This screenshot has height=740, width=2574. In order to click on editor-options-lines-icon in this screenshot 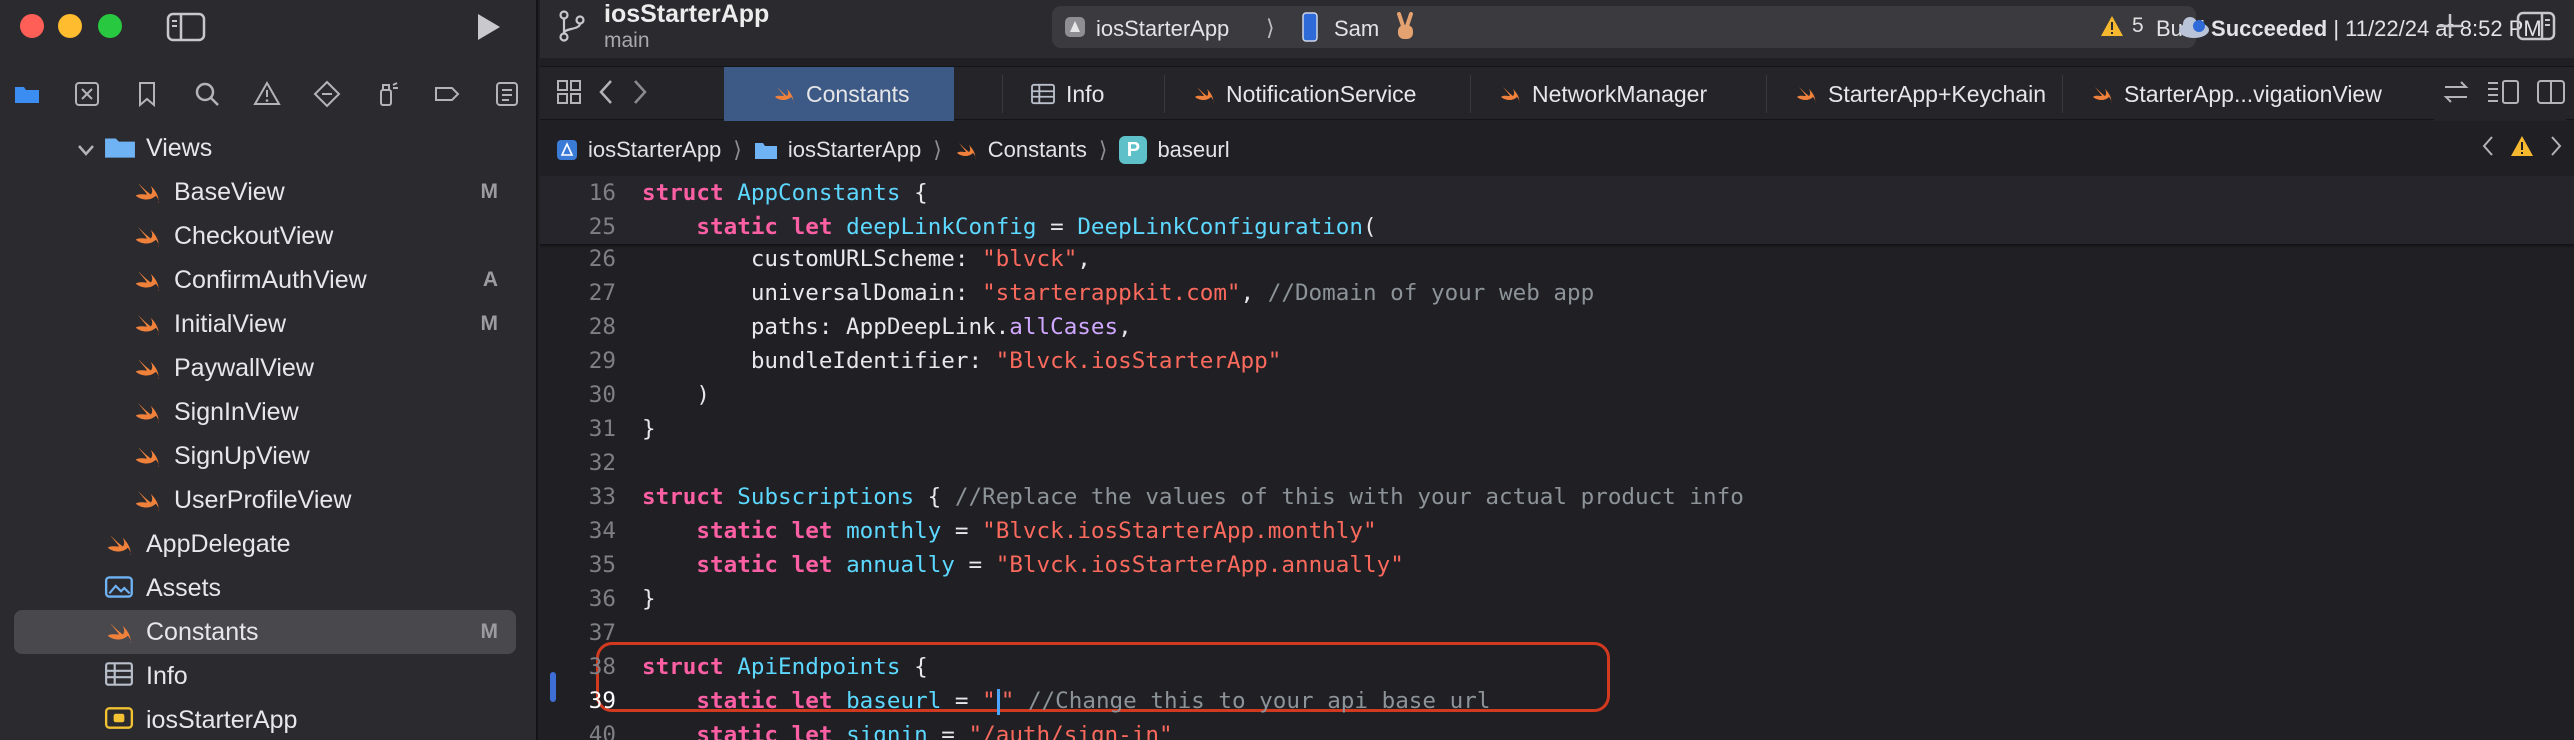, I will do `click(2503, 94)`.